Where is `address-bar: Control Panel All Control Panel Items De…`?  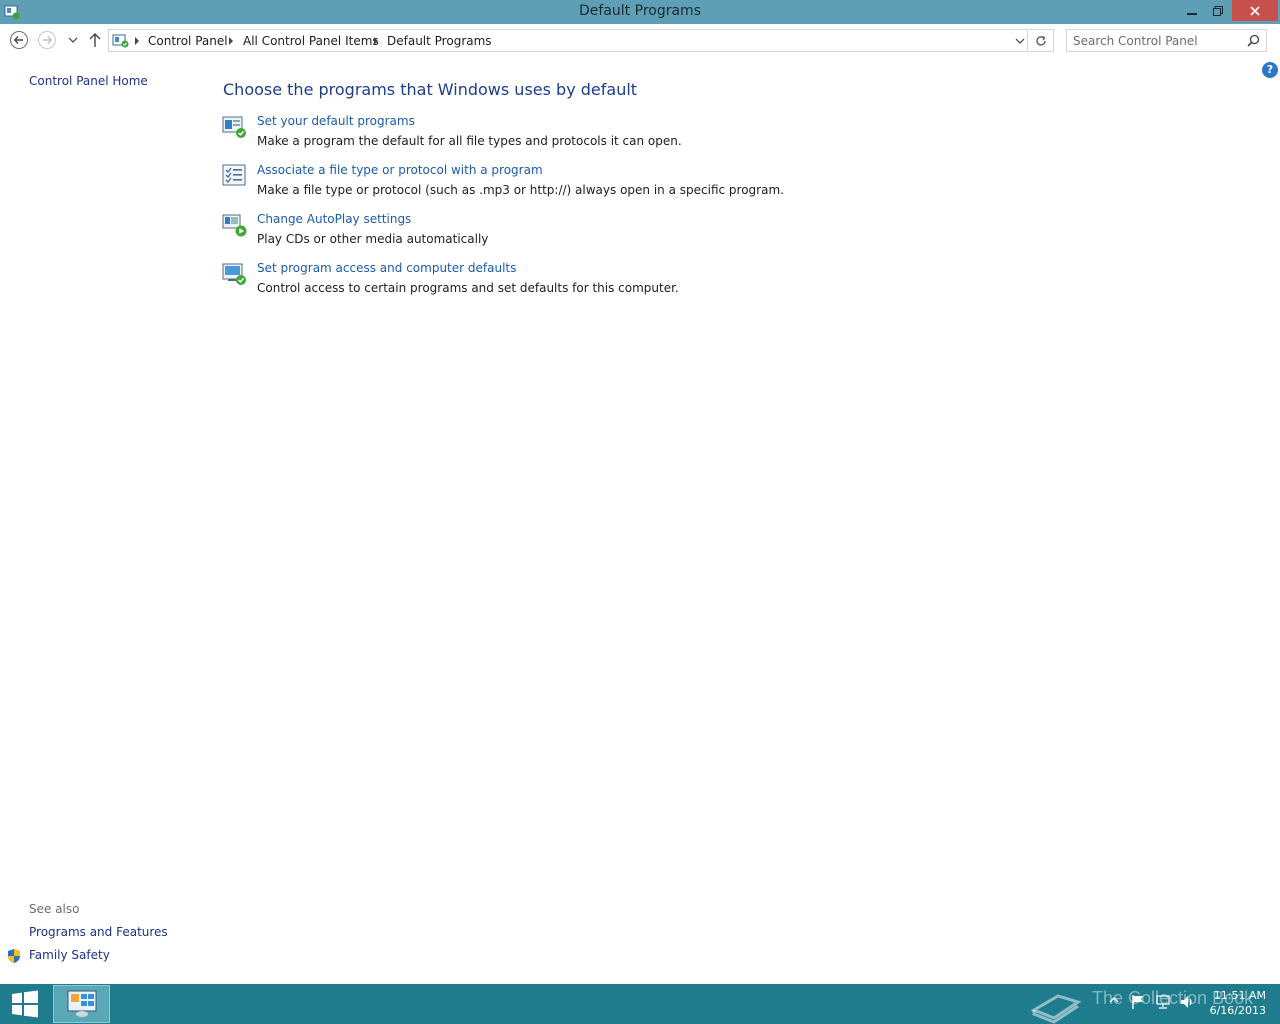
address-bar: Control Panel All Control Panel Items De… is located at coordinates (568, 40).